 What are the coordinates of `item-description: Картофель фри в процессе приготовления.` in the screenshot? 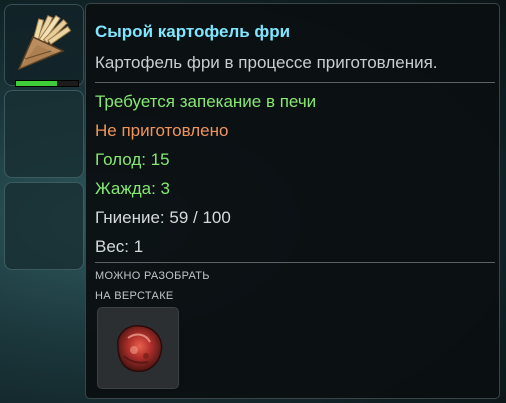 It's located at (266, 62).